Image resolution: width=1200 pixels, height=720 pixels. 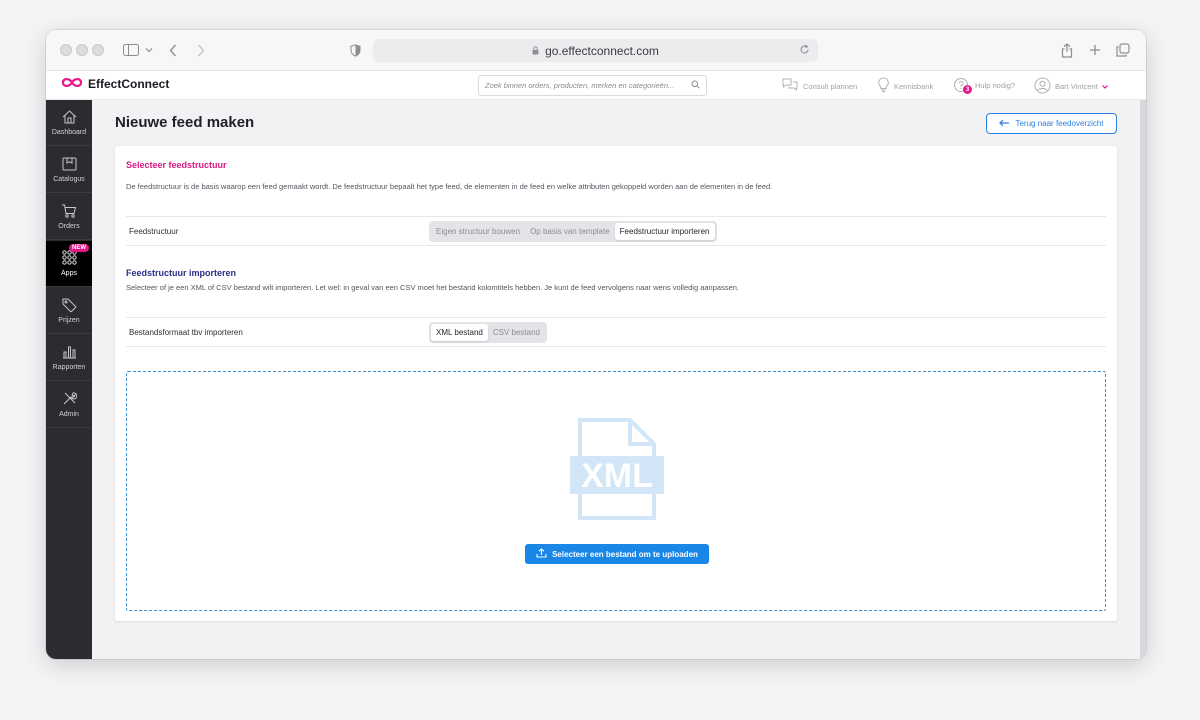 What do you see at coordinates (664, 231) in the screenshot?
I see `option-import-structure: Feedstructuur importeren` at bounding box center [664, 231].